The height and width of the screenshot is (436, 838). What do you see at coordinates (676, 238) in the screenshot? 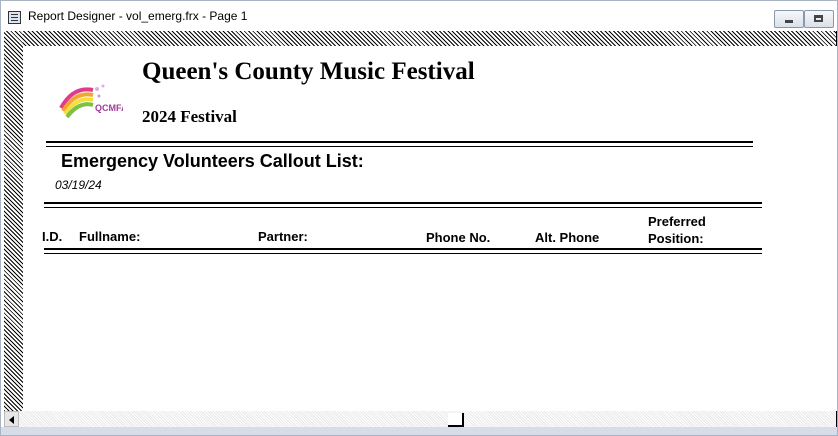
I see `column-header-position: Position:` at bounding box center [676, 238].